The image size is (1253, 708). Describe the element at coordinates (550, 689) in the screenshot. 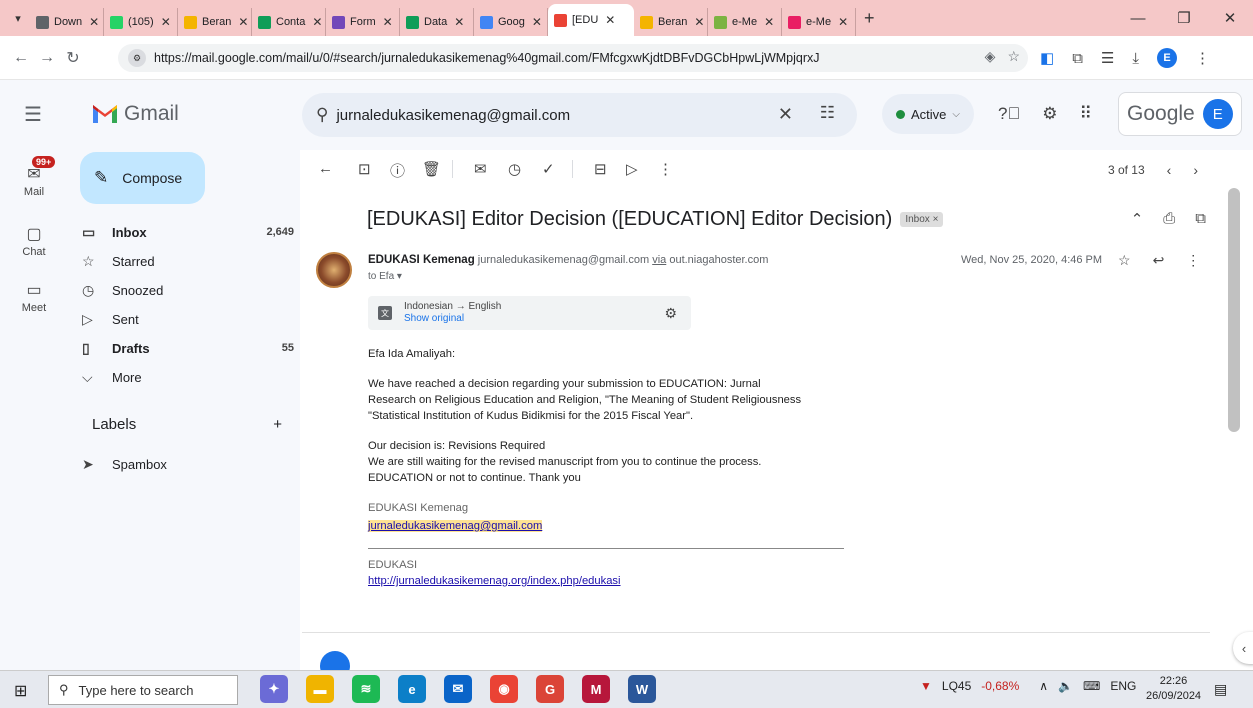

I see `chrome-profile-icon: G` at that location.